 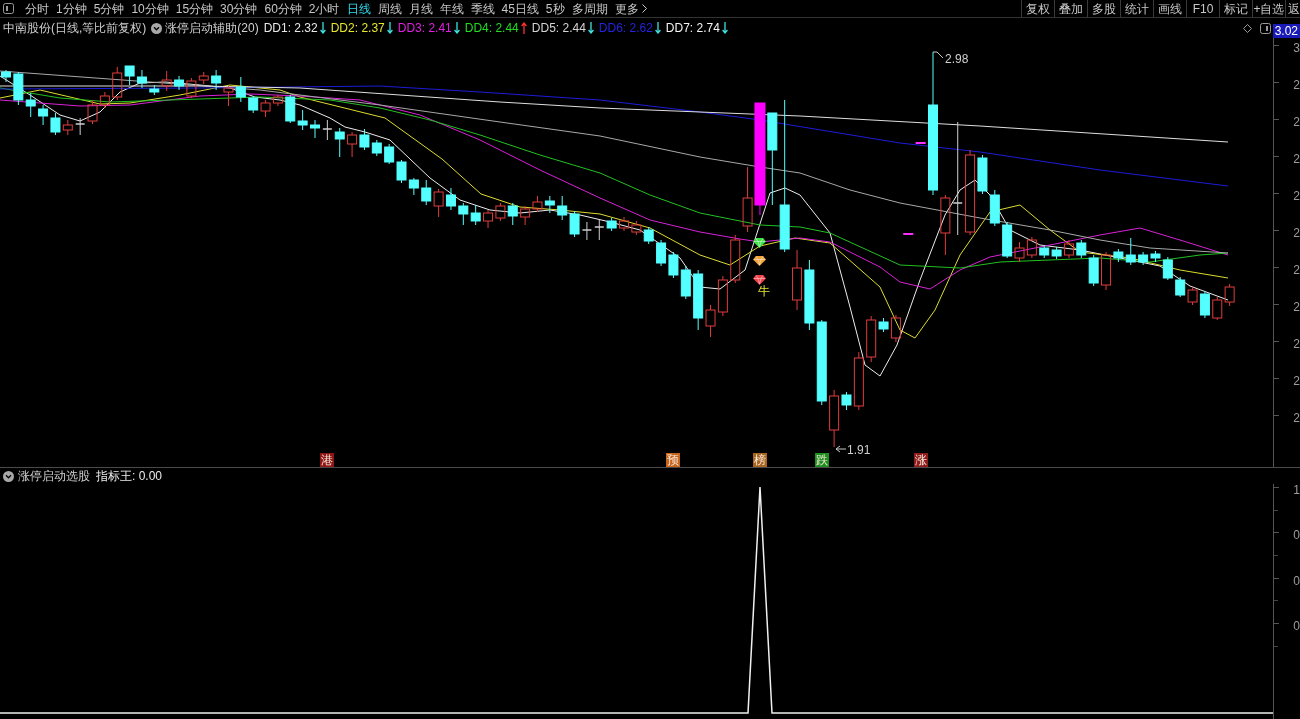 What do you see at coordinates (212, 28) in the screenshot?
I see `indicator-name: 涨停启动辅助(20)` at bounding box center [212, 28].